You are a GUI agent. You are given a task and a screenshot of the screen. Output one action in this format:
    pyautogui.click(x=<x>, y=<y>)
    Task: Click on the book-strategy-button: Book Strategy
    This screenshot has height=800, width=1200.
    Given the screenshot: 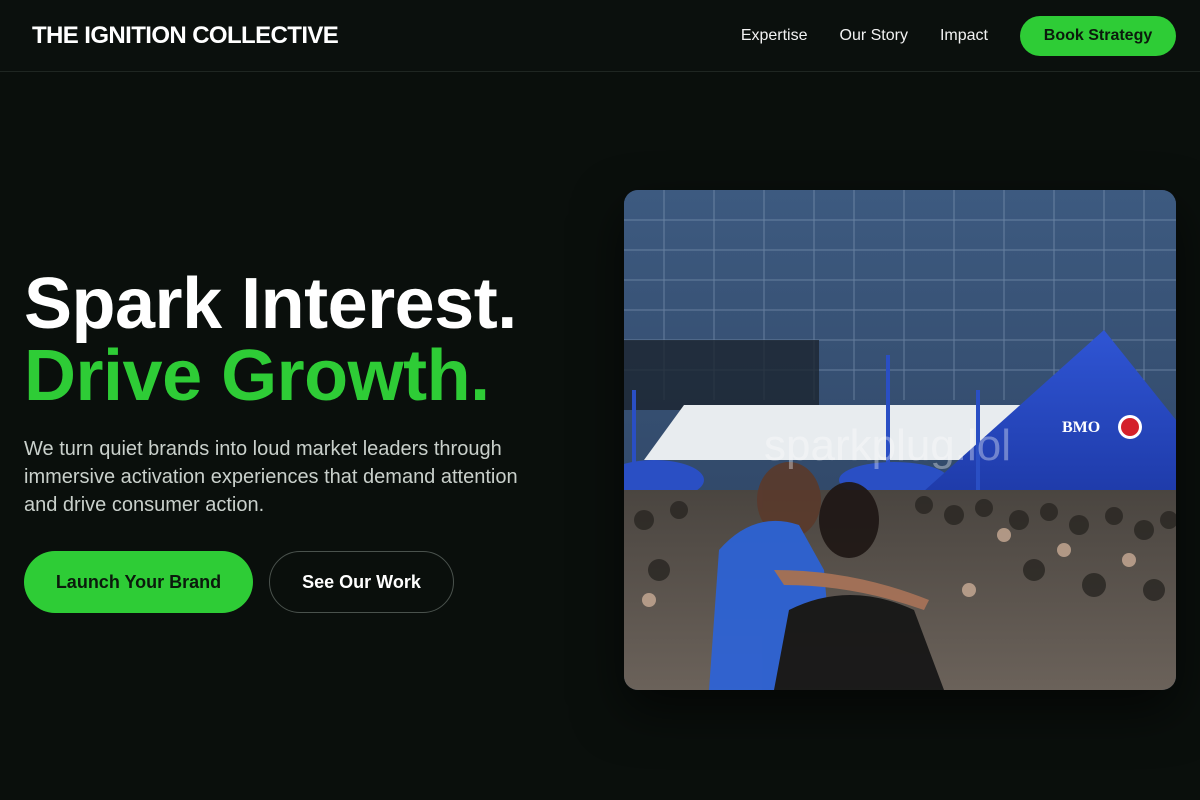 What is the action you would take?
    pyautogui.click(x=1098, y=36)
    